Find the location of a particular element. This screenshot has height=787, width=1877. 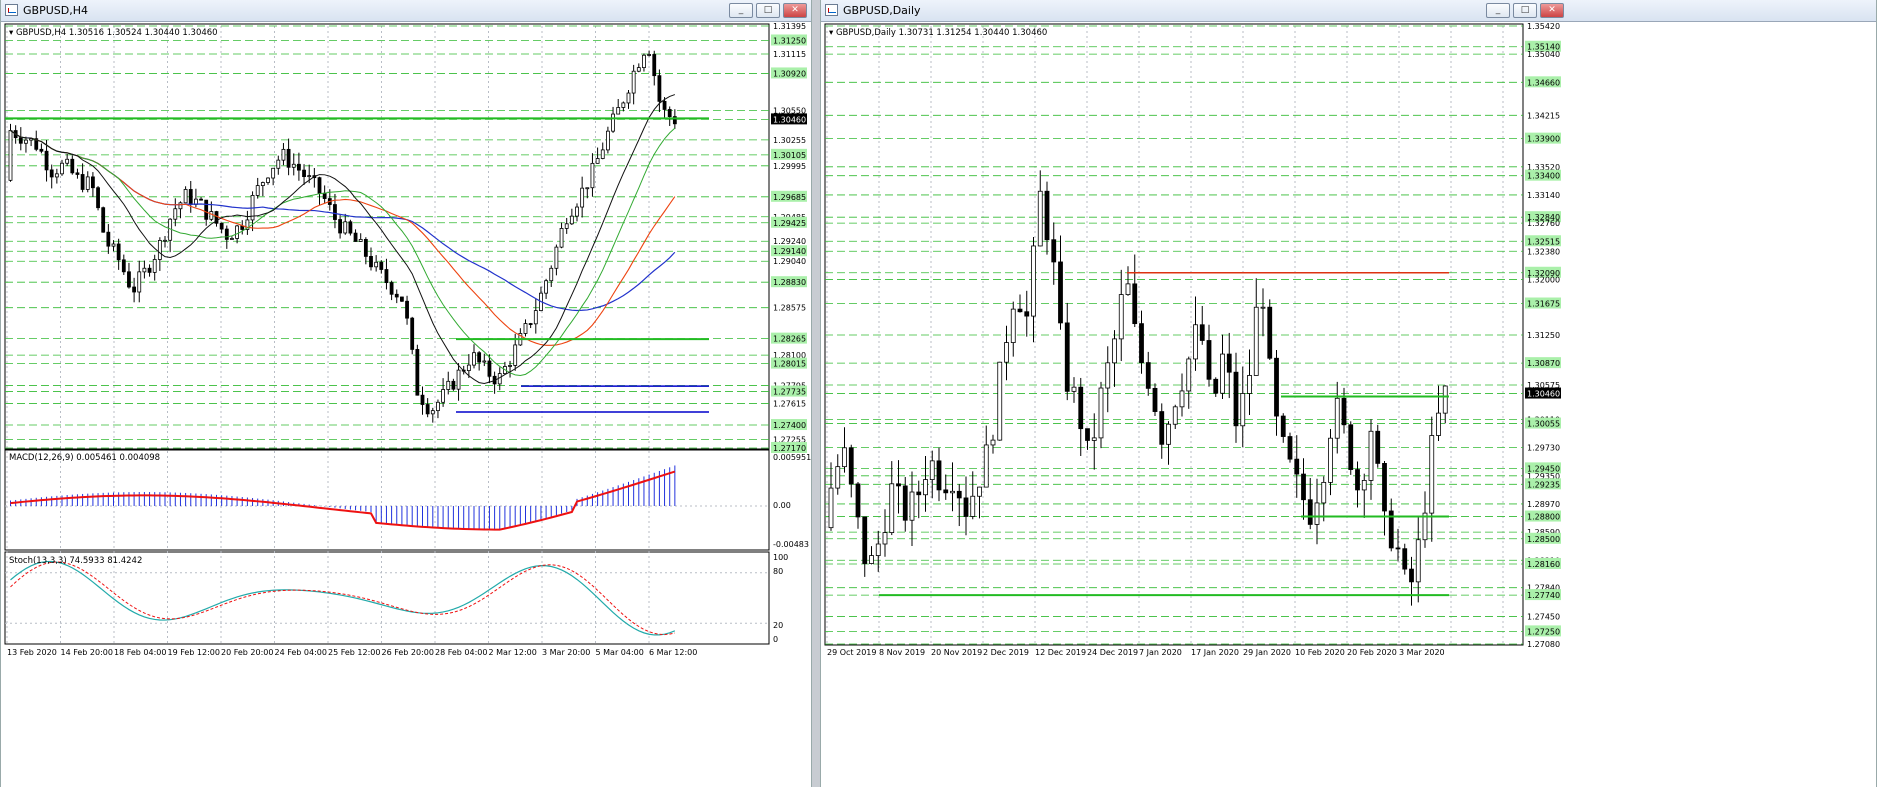

time-axis-label: 24 Dec 2019 is located at coordinates (1112, 652).